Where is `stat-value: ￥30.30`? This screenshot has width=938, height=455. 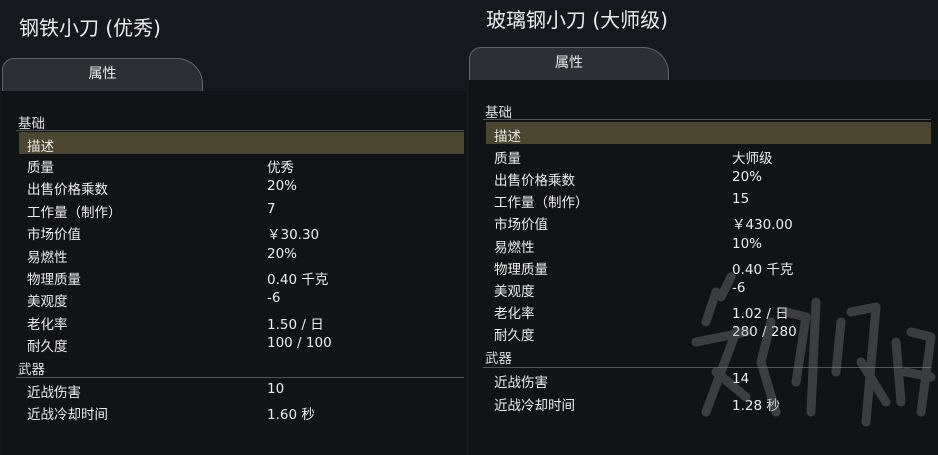
stat-value: ￥30.30 is located at coordinates (293, 235).